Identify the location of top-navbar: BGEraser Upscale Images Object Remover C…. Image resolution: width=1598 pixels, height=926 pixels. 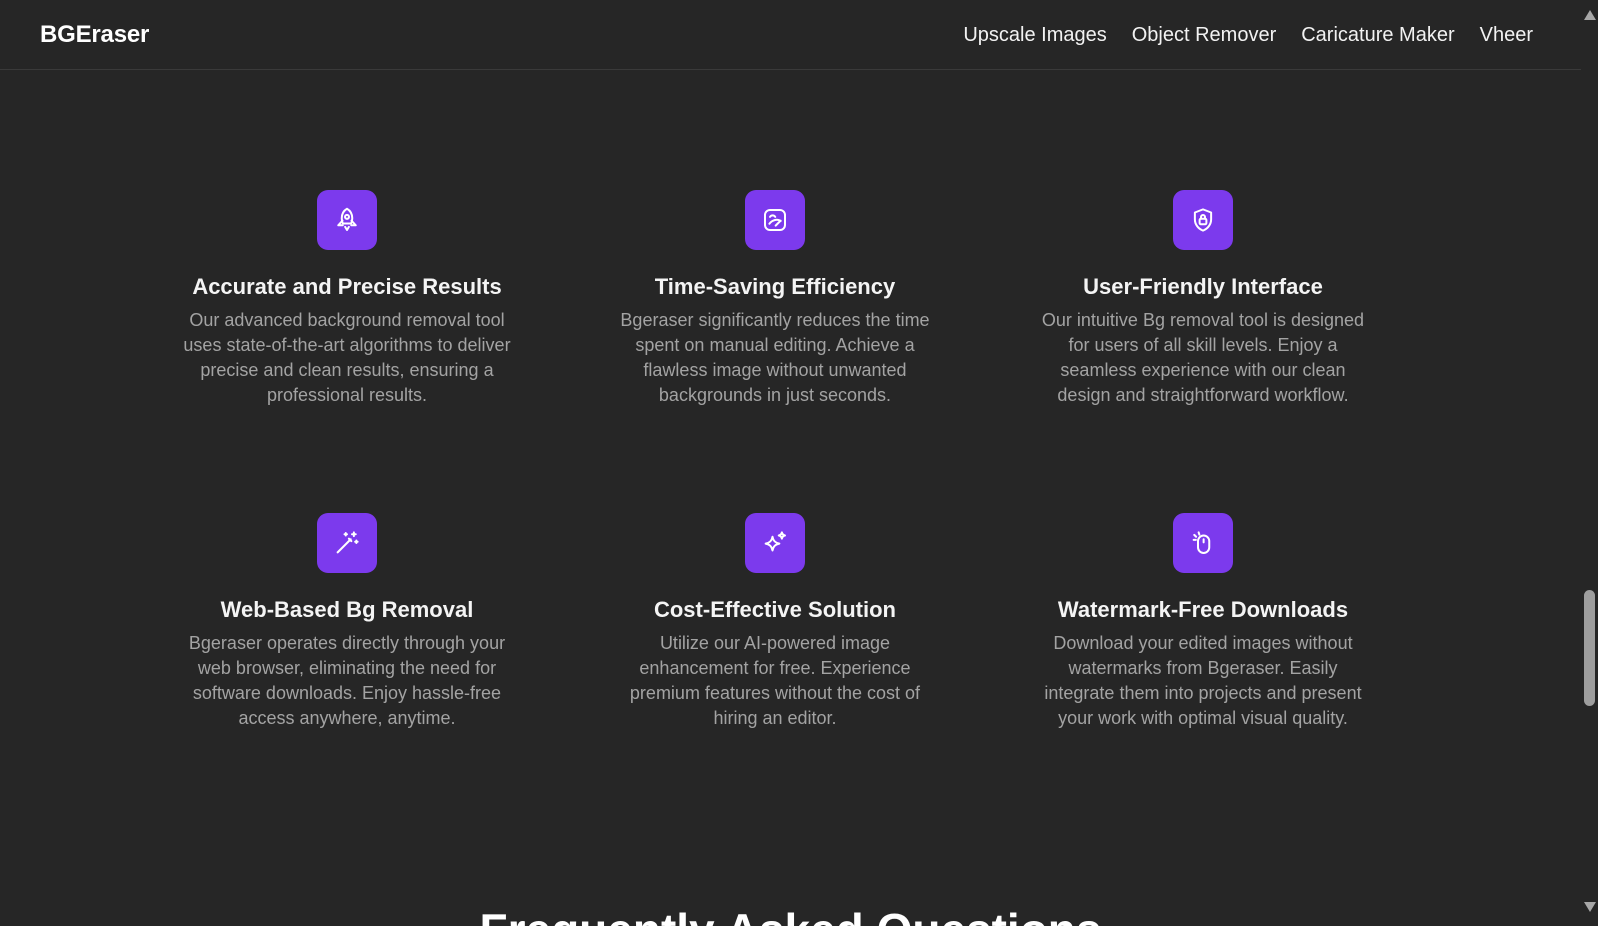
(790, 35).